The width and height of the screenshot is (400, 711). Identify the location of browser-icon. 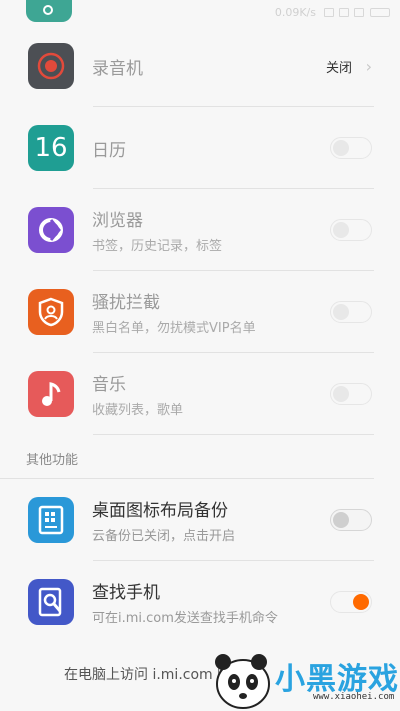
(51, 230).